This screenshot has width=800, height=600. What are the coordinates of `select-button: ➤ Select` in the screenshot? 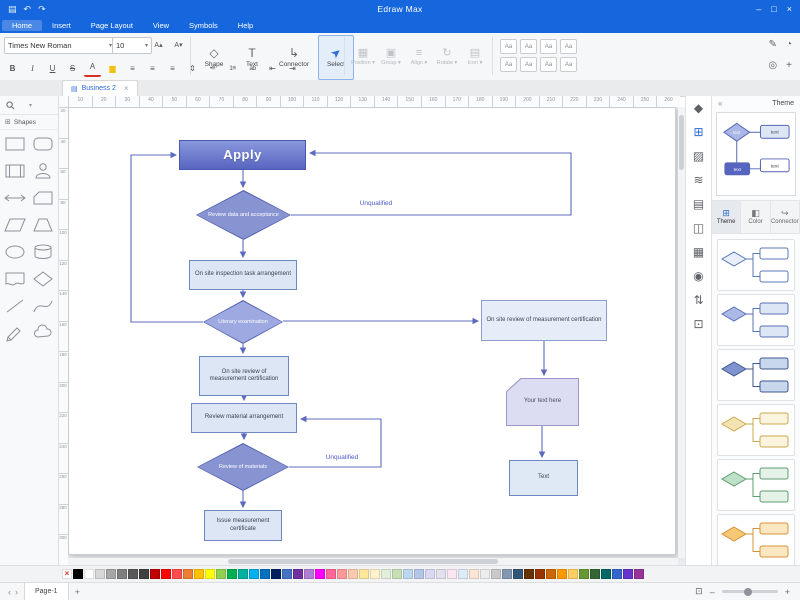 It's located at (336, 57).